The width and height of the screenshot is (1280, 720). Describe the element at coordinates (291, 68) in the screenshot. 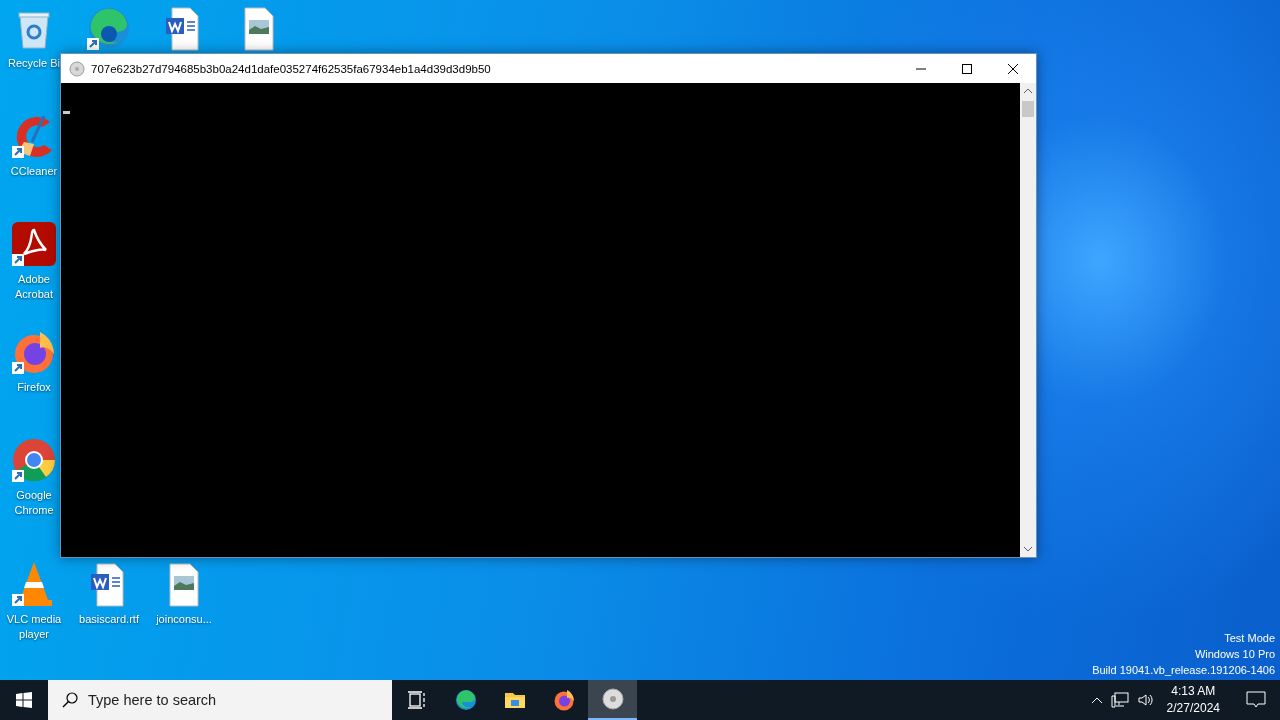

I see `window-title: 707e623b27d794685b3b0a24d1dafe035274f62535fa67934eb1a4d39d3d9b50` at that location.